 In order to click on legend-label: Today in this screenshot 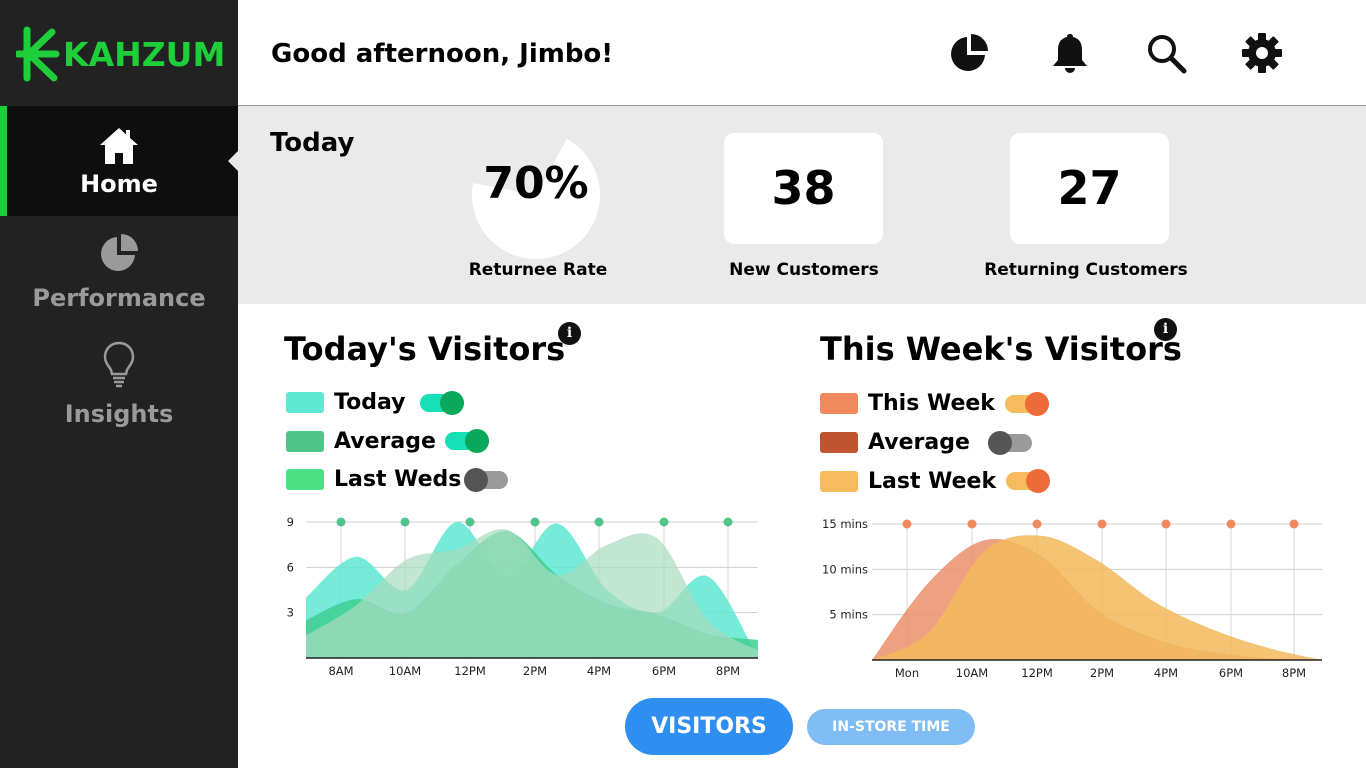, I will do `click(370, 402)`.